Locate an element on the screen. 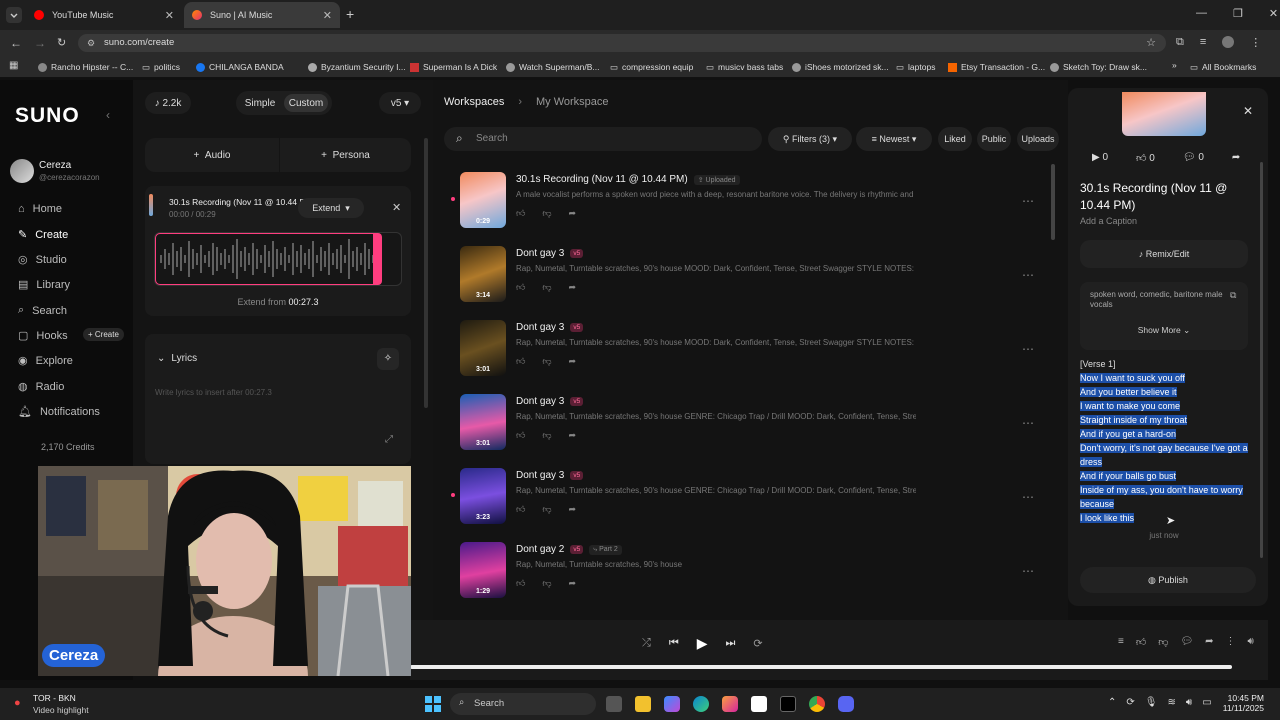 This screenshot has height=720, width=1280. show-more-button: Show More ⌄ is located at coordinates (1164, 330).